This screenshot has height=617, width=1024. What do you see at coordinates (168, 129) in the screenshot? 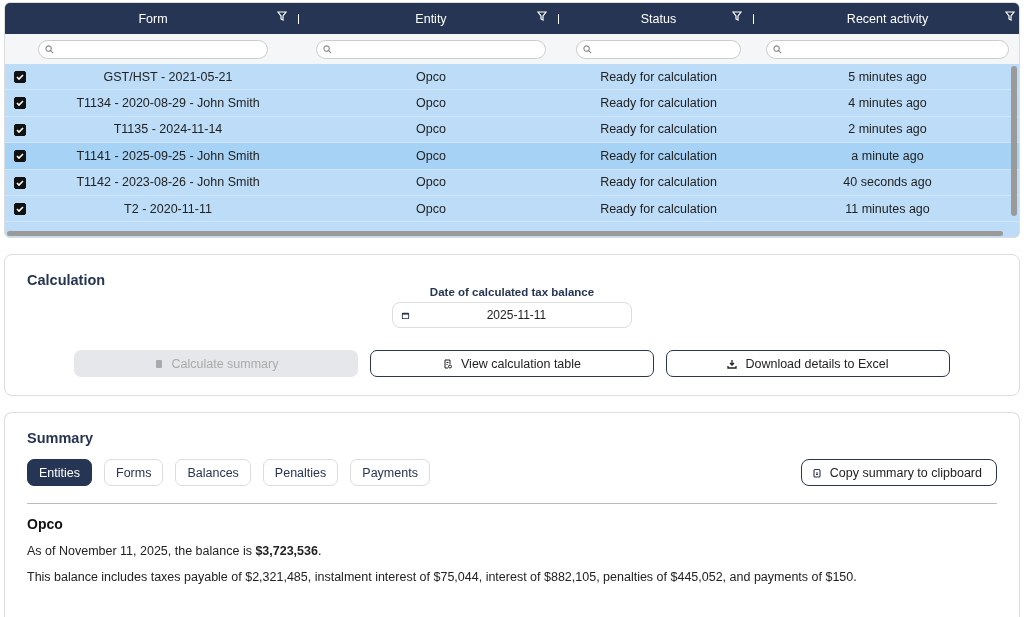
I see `table-cell: T1135 - 2024-11-14` at bounding box center [168, 129].